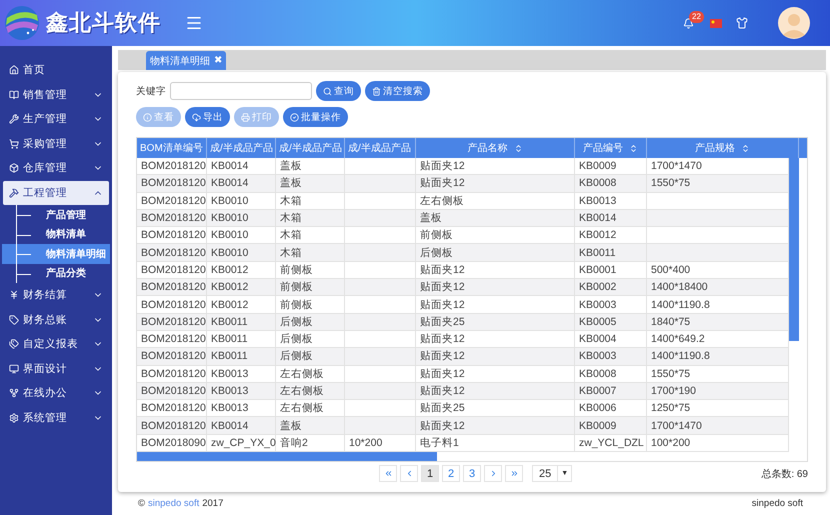  What do you see at coordinates (56, 119) in the screenshot?
I see `sidebar-item: 生产管理` at bounding box center [56, 119].